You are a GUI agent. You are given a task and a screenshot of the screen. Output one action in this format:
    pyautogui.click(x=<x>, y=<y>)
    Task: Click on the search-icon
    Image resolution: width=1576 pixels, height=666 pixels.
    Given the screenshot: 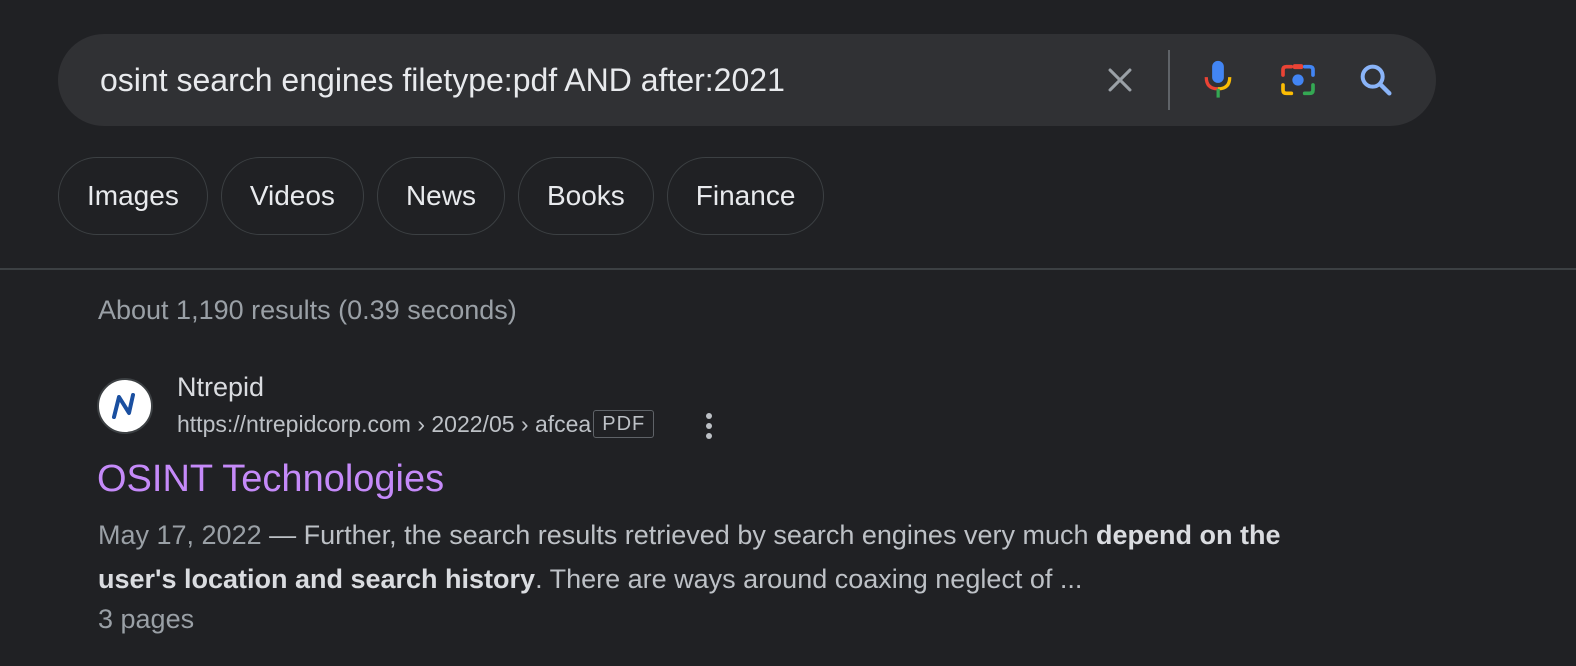 What is the action you would take?
    pyautogui.click(x=1376, y=80)
    